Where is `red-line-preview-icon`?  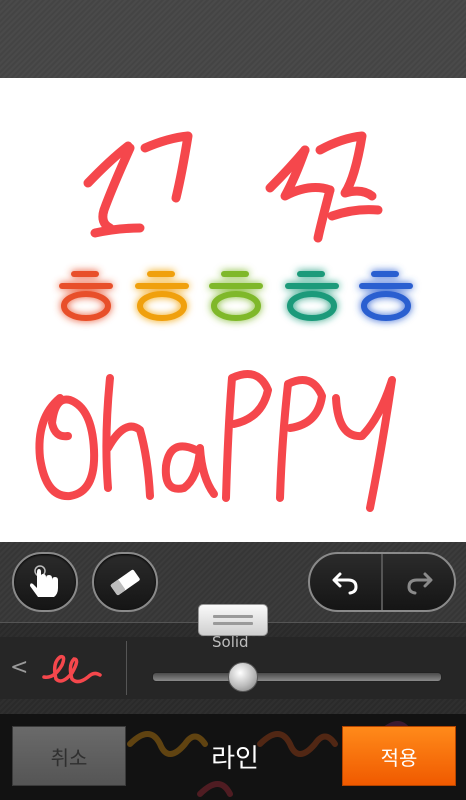 red-line-preview-icon is located at coordinates (72, 669).